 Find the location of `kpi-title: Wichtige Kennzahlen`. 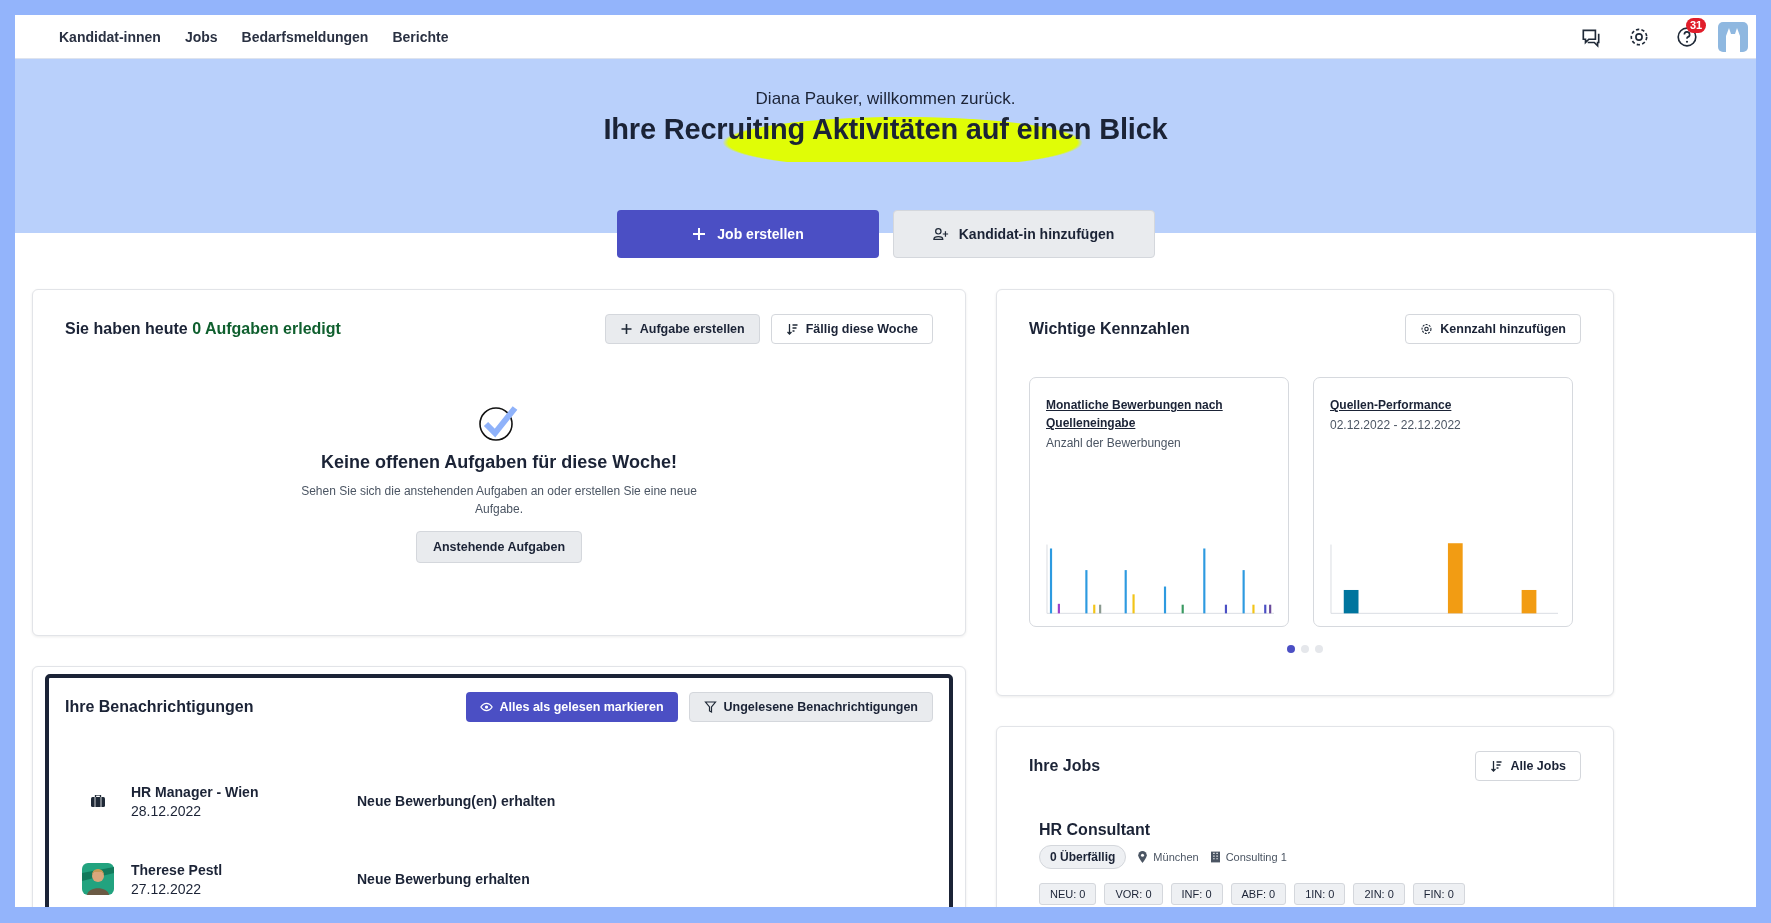

kpi-title: Wichtige Kennzahlen is located at coordinates (1109, 329).